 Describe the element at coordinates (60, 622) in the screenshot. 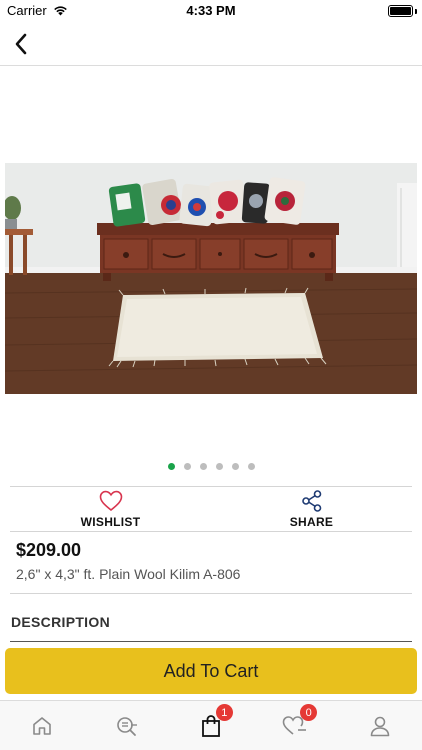

I see `description-header: DESCRIPTION` at that location.